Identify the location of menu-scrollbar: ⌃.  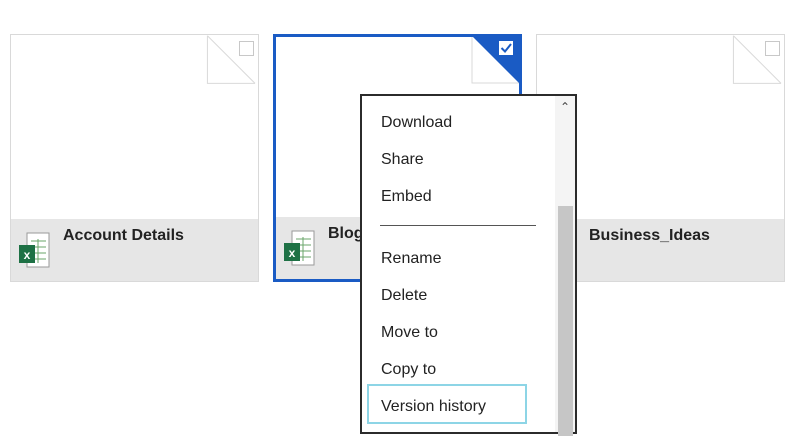
(565, 266).